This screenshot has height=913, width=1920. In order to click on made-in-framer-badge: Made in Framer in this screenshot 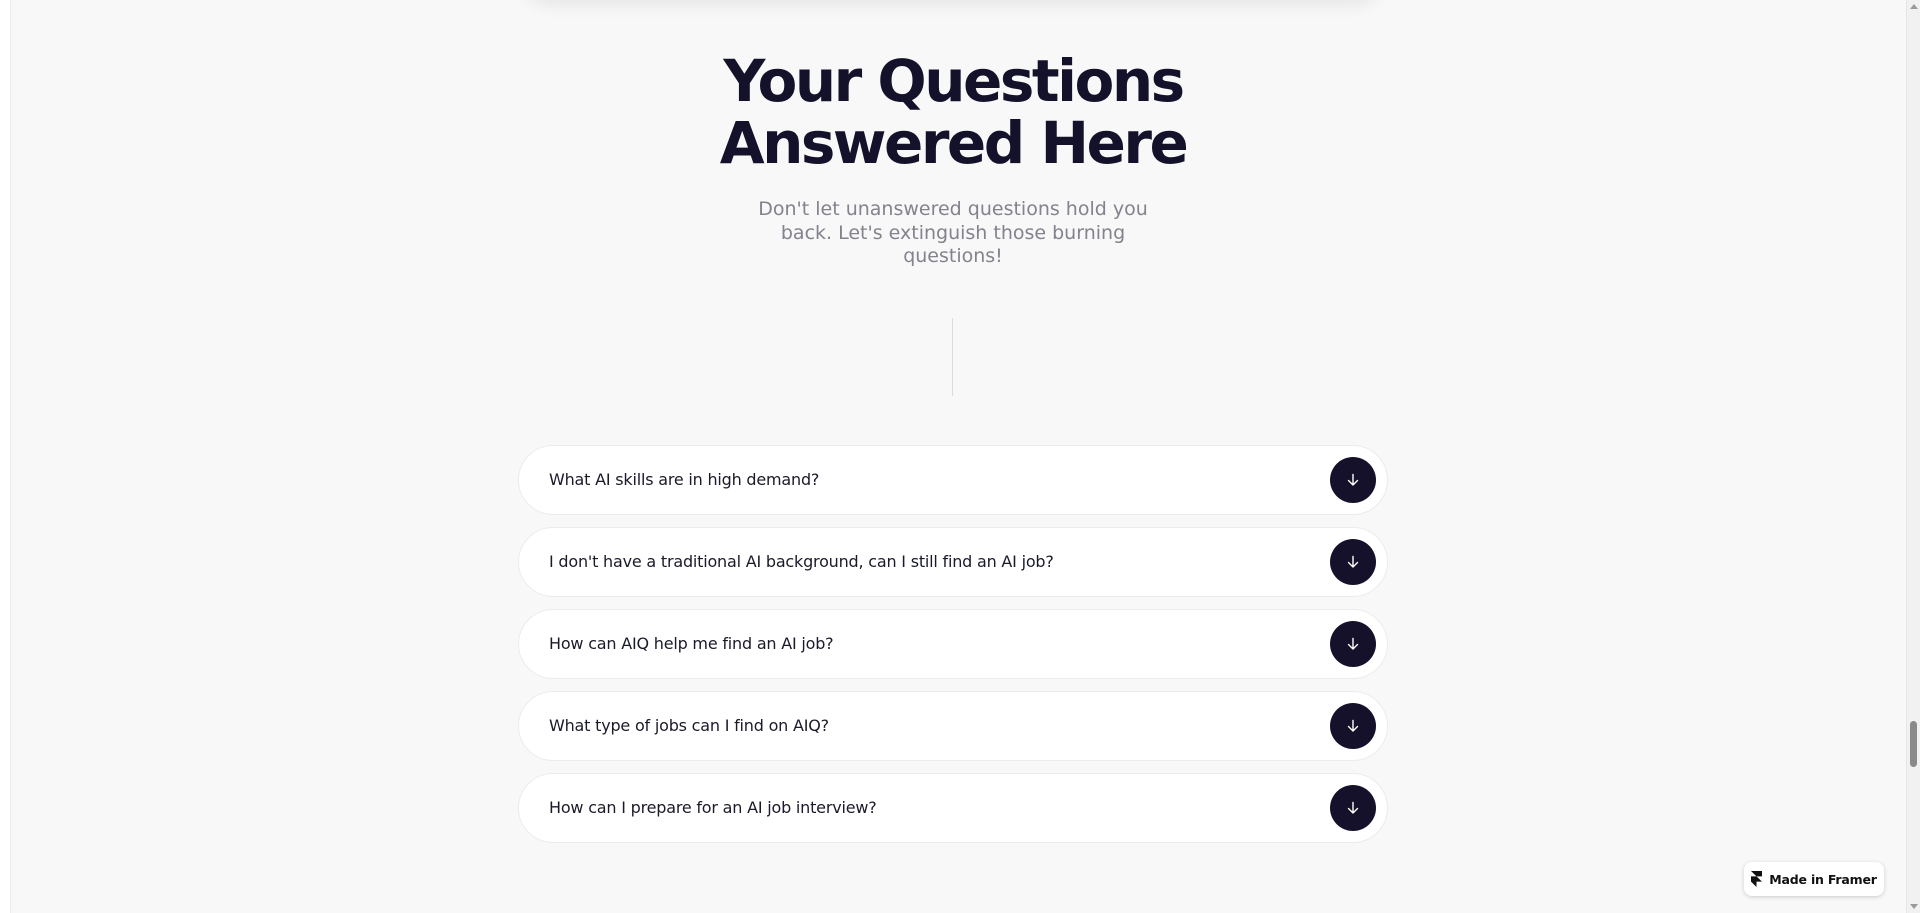, I will do `click(1814, 879)`.